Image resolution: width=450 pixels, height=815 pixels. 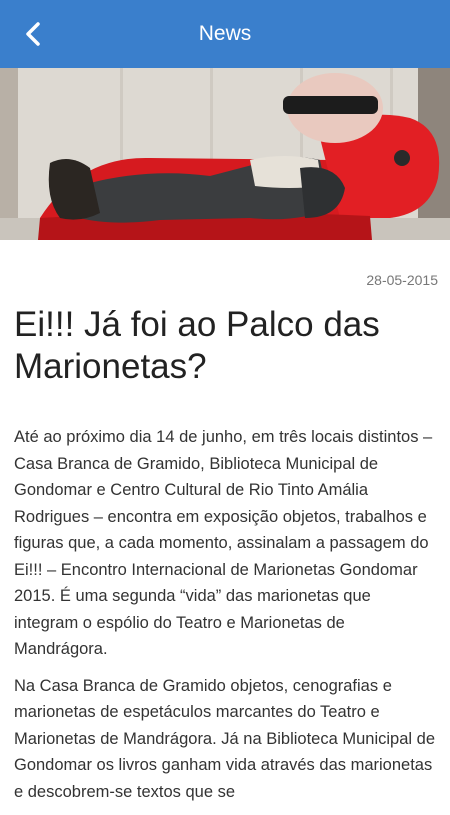 I want to click on app-bar: News, so click(x=225, y=34).